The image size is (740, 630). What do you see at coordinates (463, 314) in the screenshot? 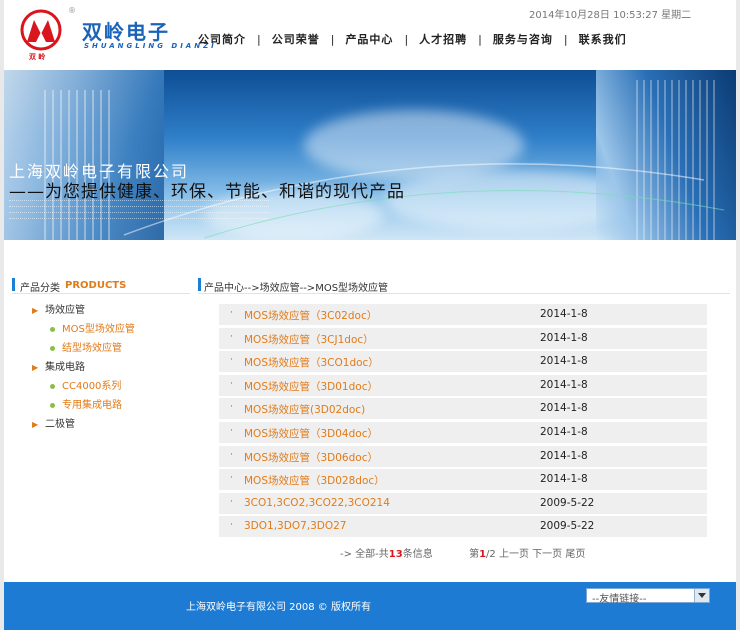
I see `list-item: · MOS场效应管（3C02doc） 2014-1-8` at bounding box center [463, 314].